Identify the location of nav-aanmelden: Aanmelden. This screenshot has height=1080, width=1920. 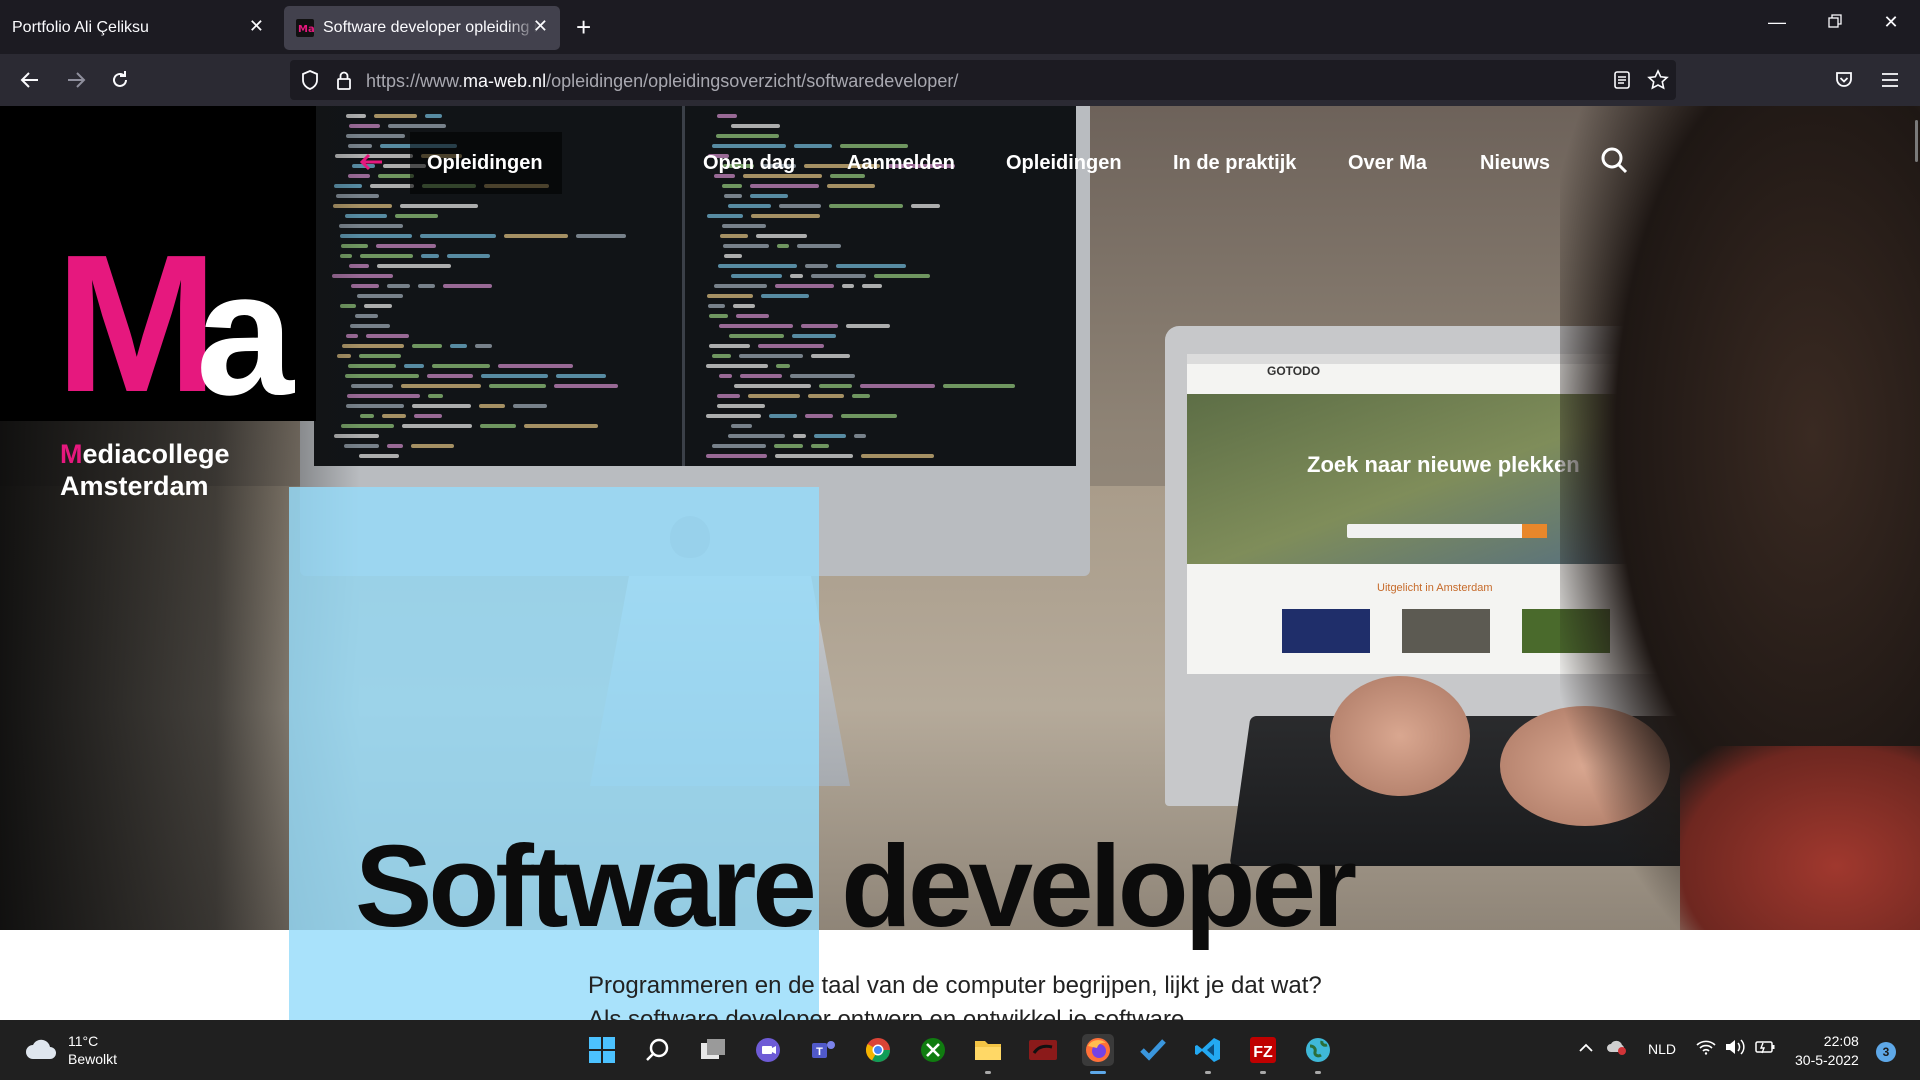
(901, 163).